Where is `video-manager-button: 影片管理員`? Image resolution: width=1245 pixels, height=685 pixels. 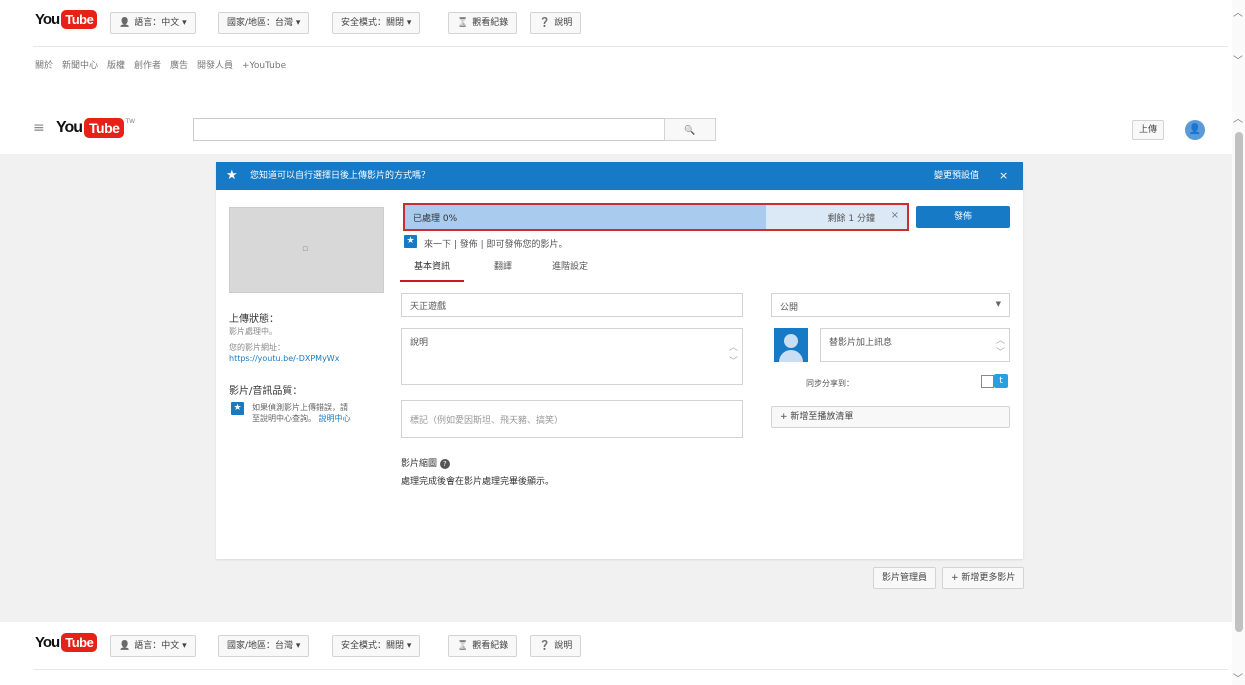
video-manager-button: 影片管理員 is located at coordinates (905, 578).